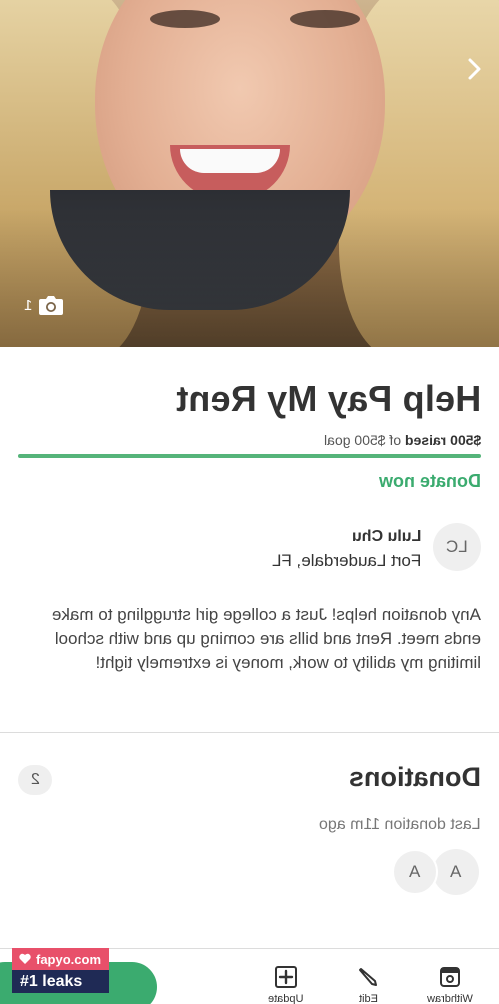 The width and height of the screenshot is (499, 1004). What do you see at coordinates (286, 977) in the screenshot?
I see `plus-square-icon` at bounding box center [286, 977].